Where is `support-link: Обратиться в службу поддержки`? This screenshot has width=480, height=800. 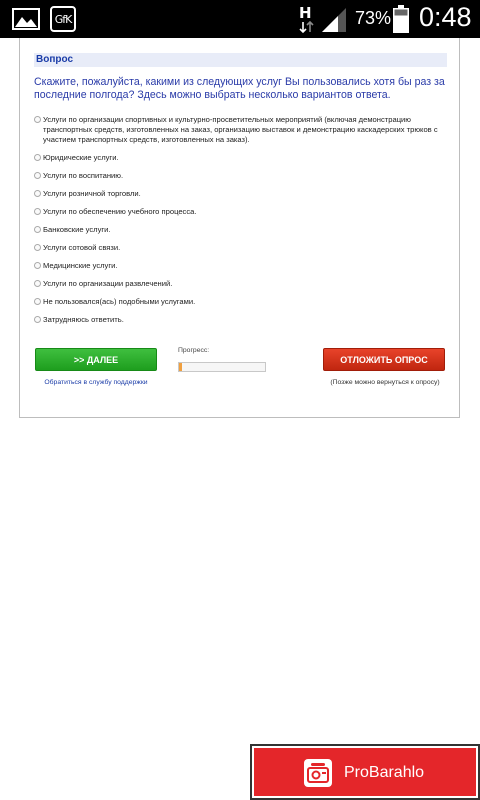 support-link: Обратиться в службу поддержки is located at coordinates (96, 382).